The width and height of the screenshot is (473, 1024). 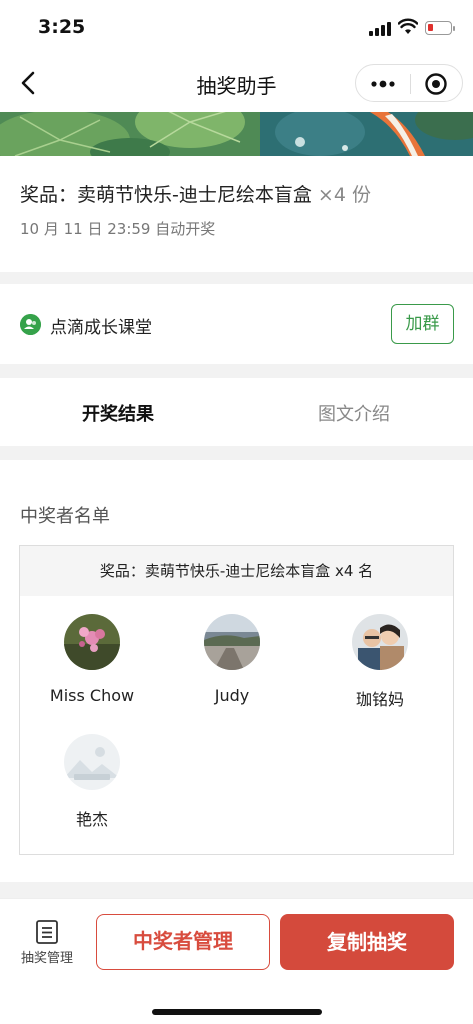 I want to click on signal-icon, so click(x=380, y=29).